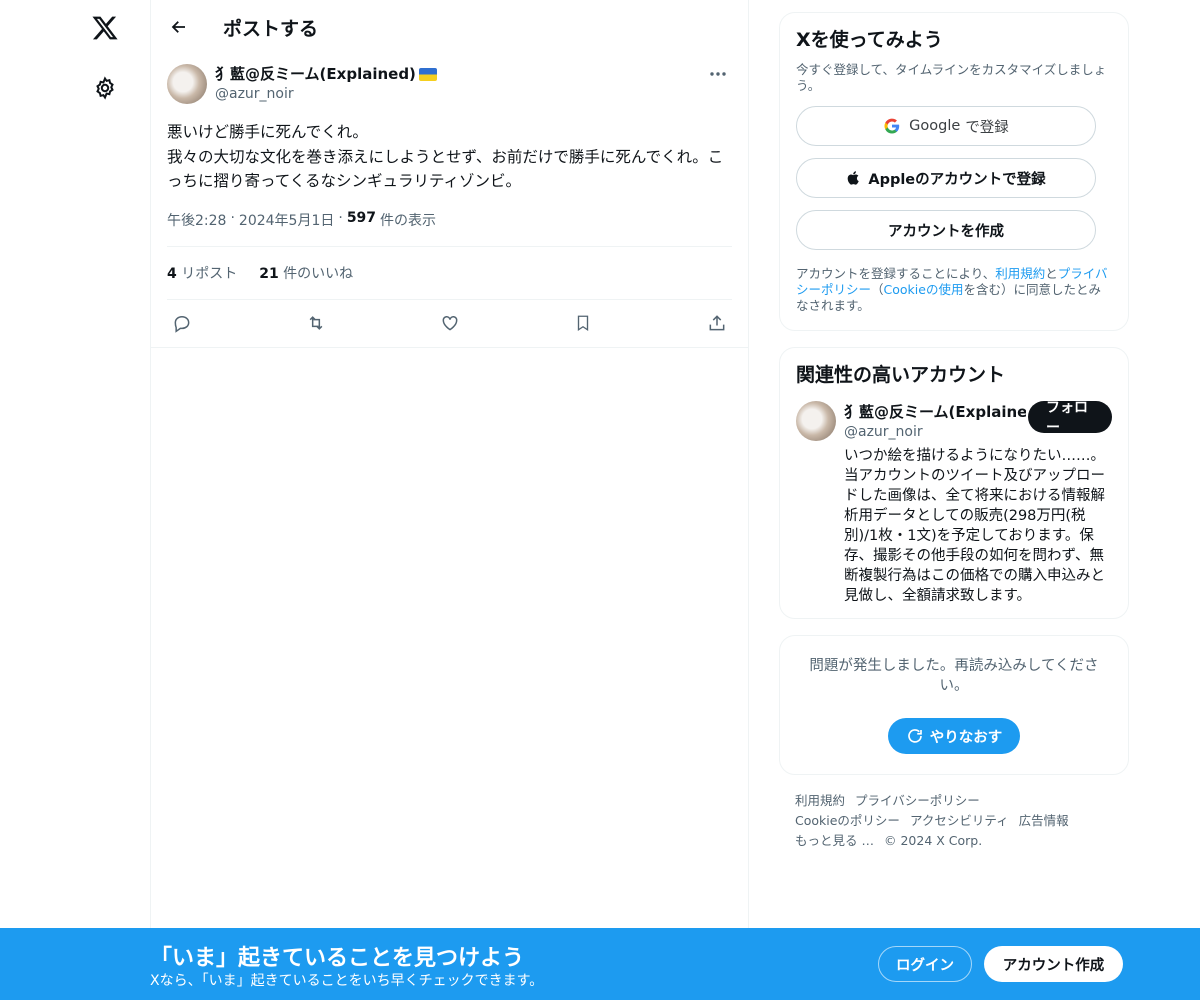  Describe the element at coordinates (408, 220) in the screenshot. I see `views-label: 件の表示` at that location.